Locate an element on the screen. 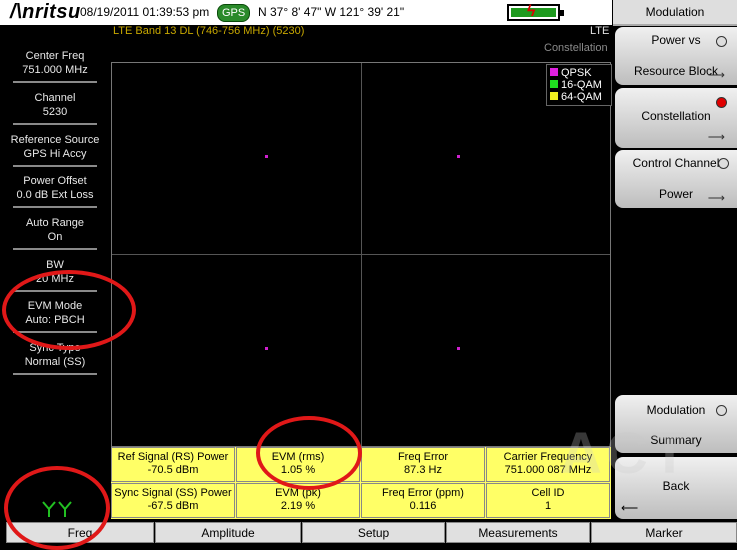  result-cell: Sync Signal (SS) Power -67.5 dBm is located at coordinates (173, 500).